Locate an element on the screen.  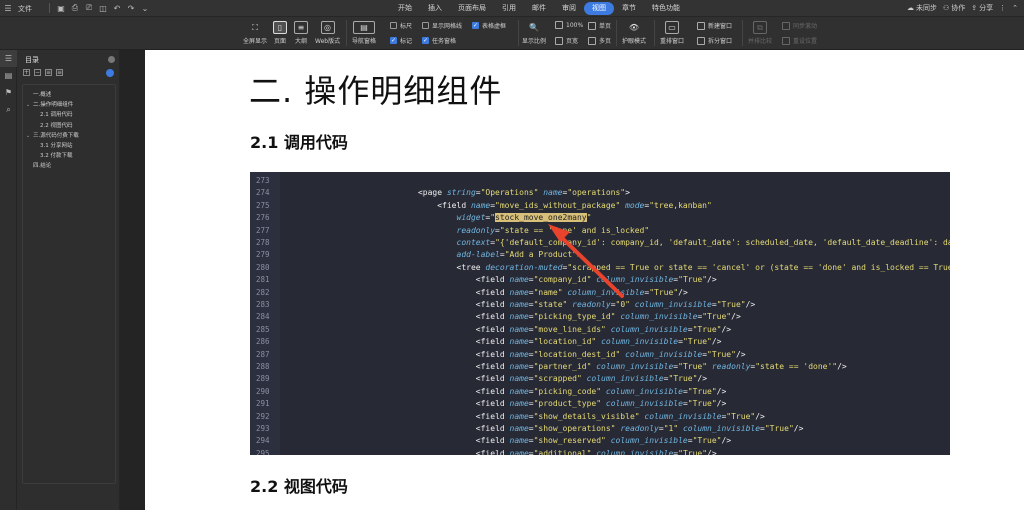
search-icon: ⌕ is located at coordinates (8, 109).